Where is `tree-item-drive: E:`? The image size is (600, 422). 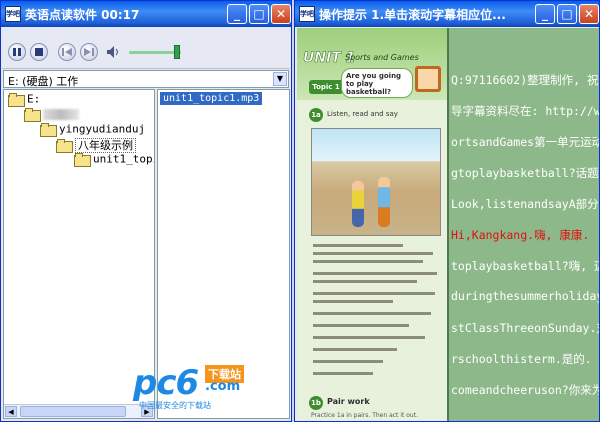
tree-item-drive: E: is located at coordinates (24, 100).